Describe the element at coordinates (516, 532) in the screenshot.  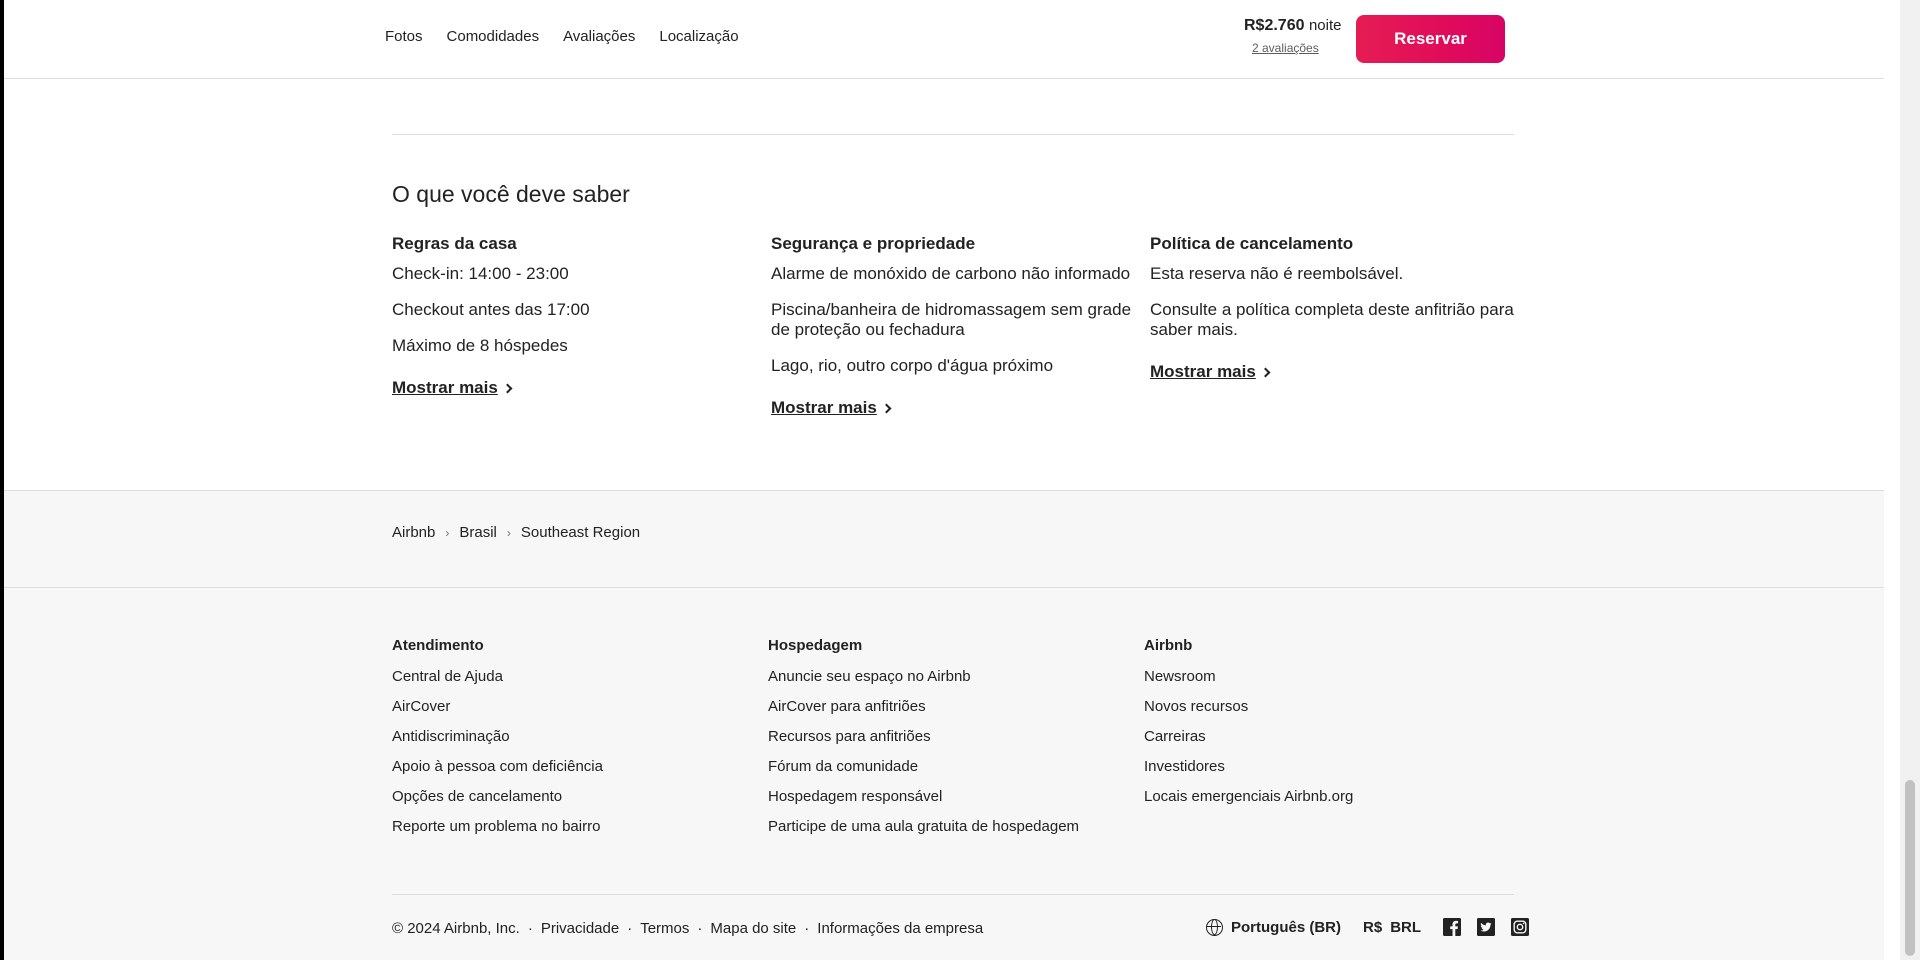
I see `breadcrumb: Airbnb › Brasil › Southeast Region` at that location.